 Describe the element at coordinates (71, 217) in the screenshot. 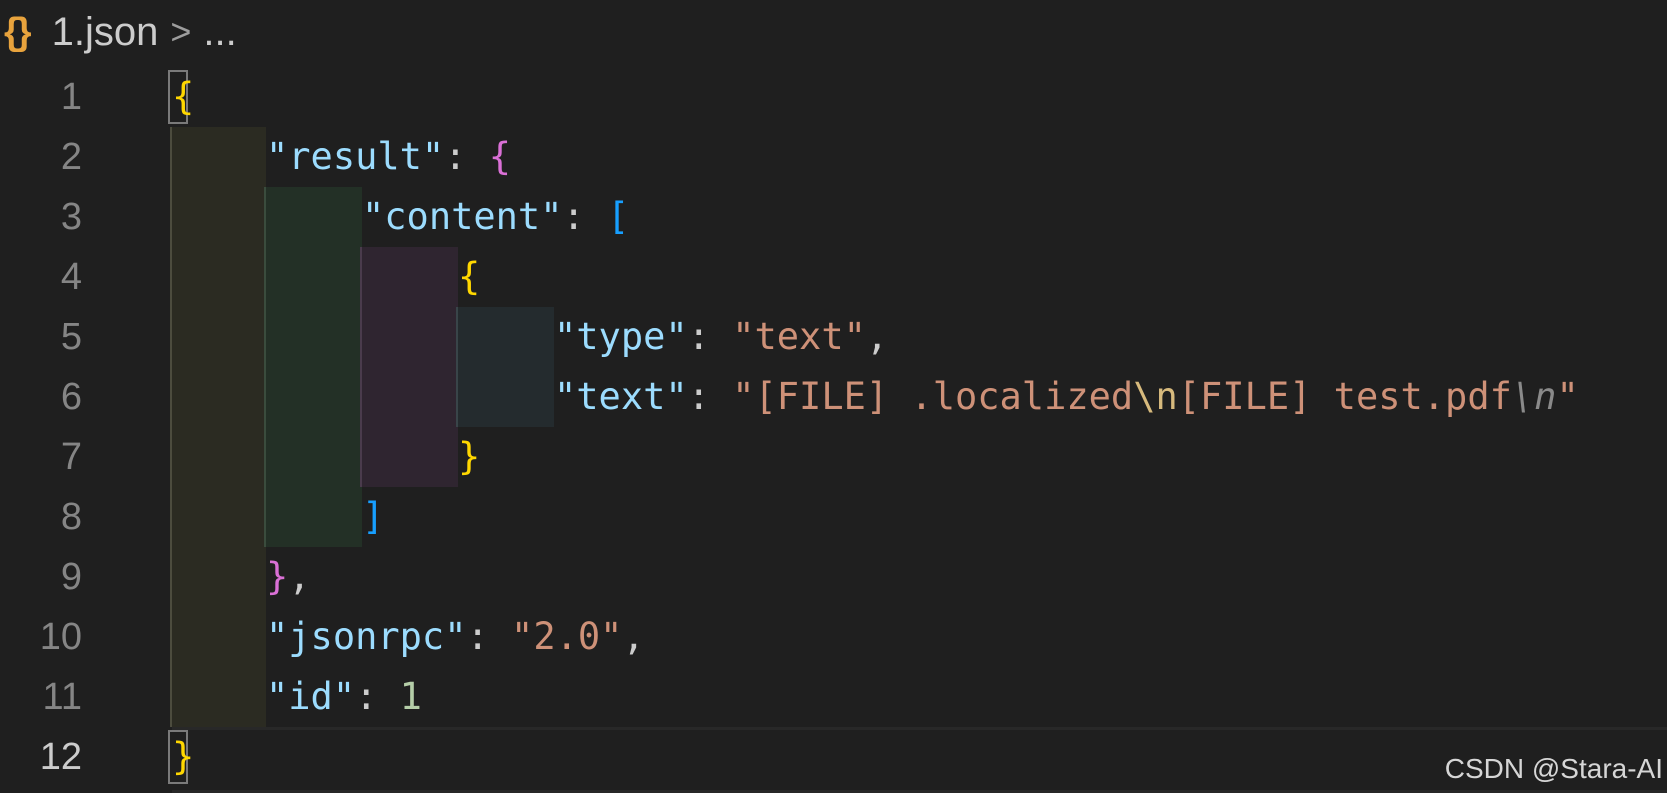

I see `line-number: 3` at that location.